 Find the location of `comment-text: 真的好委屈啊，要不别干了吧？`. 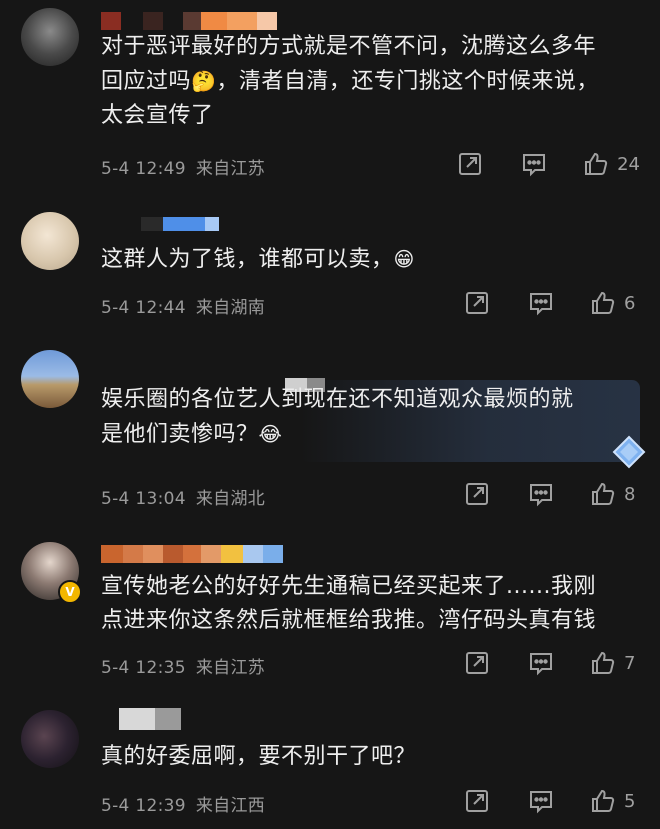

comment-text: 真的好委屈啊，要不别干了吧？ is located at coordinates (259, 756).